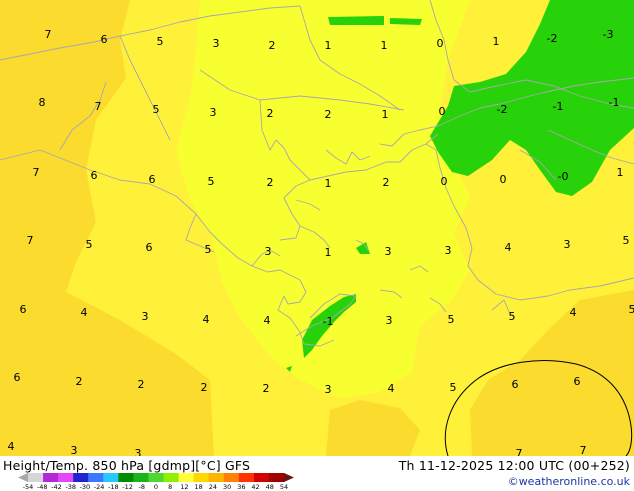 The width and height of the screenshot is (634, 491). I want to click on value-label: -3, so click(608, 34).